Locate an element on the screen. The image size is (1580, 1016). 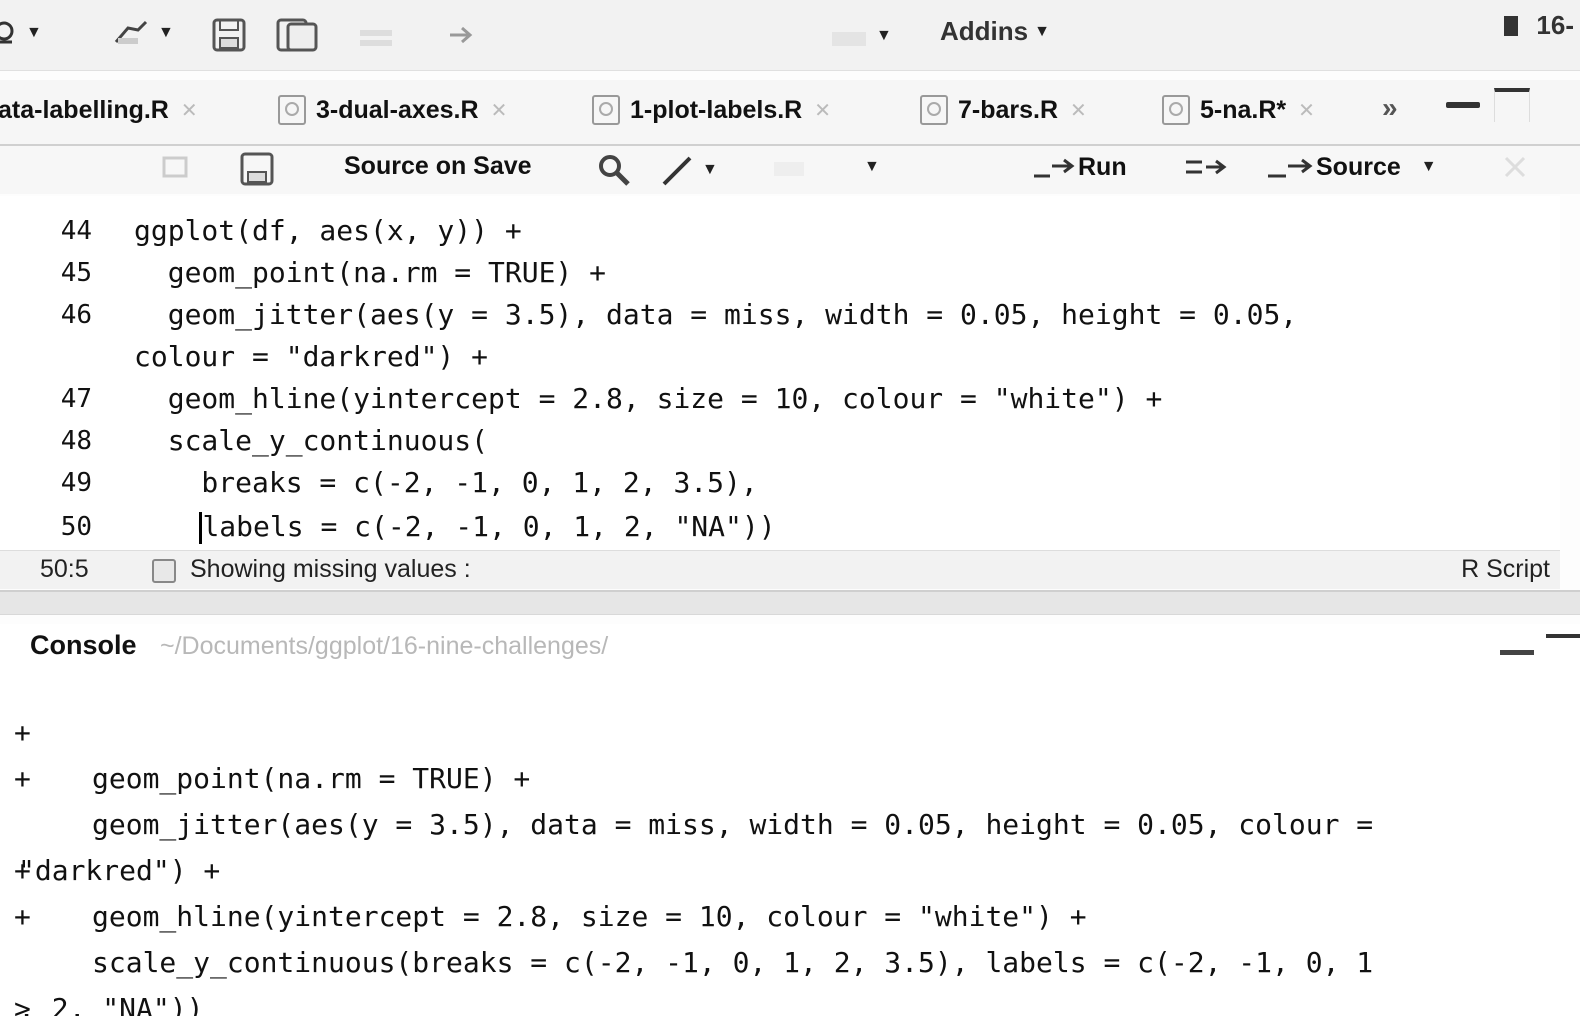
save-icon is located at coordinates (257, 169).